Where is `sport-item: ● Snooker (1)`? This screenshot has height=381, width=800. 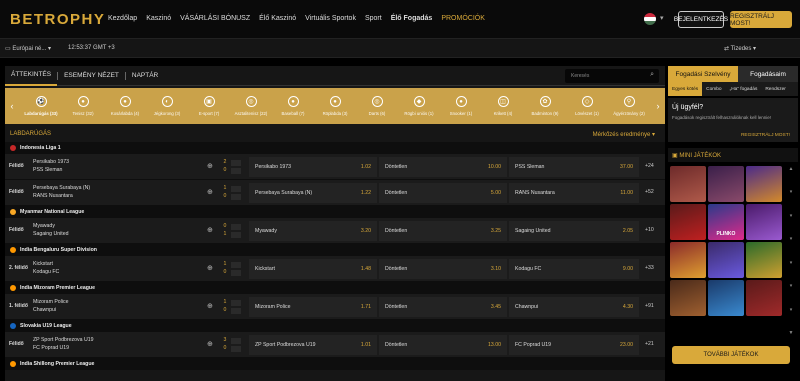 sport-item: ● Snooker (1) is located at coordinates (461, 106).